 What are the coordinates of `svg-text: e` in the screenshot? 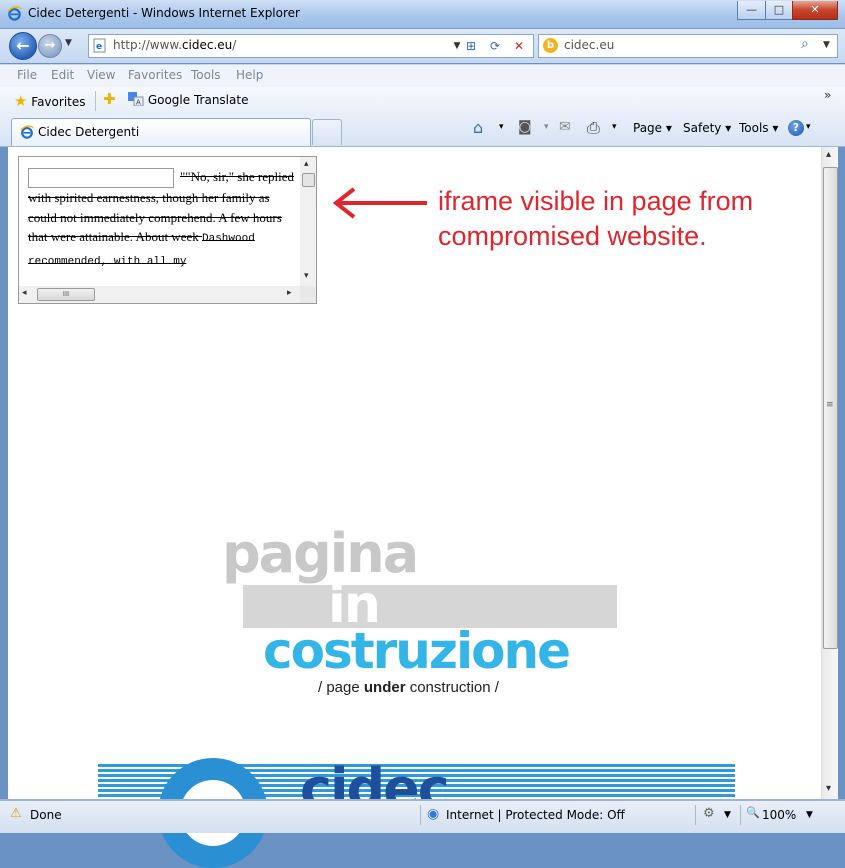 It's located at (99, 47).